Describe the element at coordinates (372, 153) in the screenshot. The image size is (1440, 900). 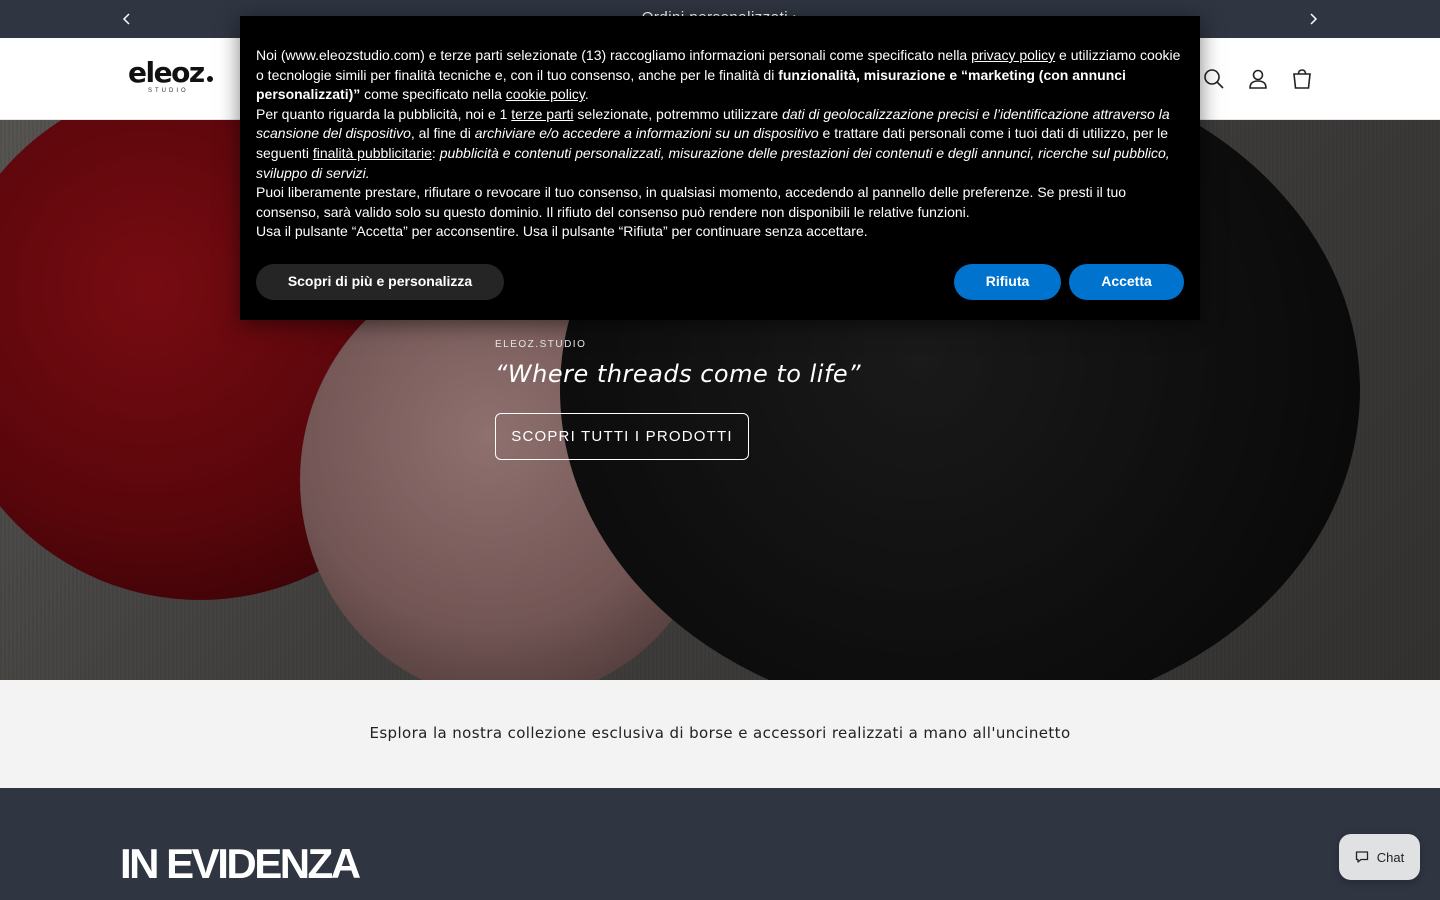
I see `ad-purposes-link: finalità pubblicitarie` at that location.